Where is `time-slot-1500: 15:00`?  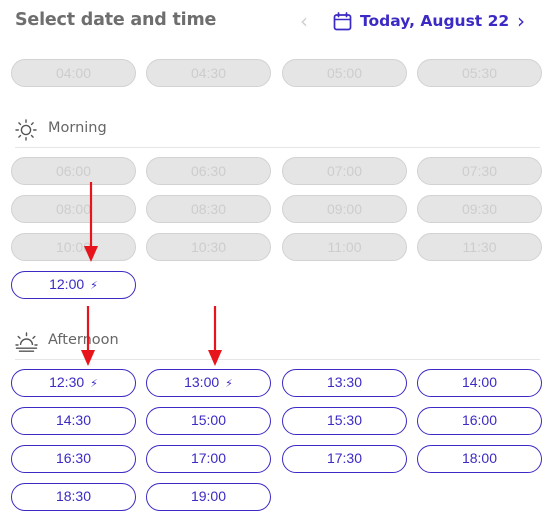
time-slot-1500: 15:00 is located at coordinates (208, 421).